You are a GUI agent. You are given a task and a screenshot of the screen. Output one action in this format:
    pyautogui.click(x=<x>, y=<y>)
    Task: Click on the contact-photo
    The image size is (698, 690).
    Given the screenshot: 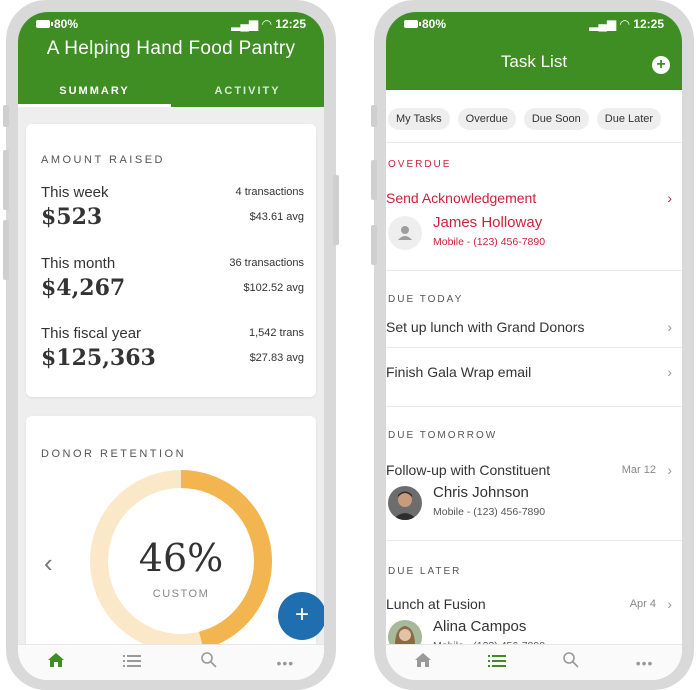 What is the action you would take?
    pyautogui.click(x=405, y=503)
    